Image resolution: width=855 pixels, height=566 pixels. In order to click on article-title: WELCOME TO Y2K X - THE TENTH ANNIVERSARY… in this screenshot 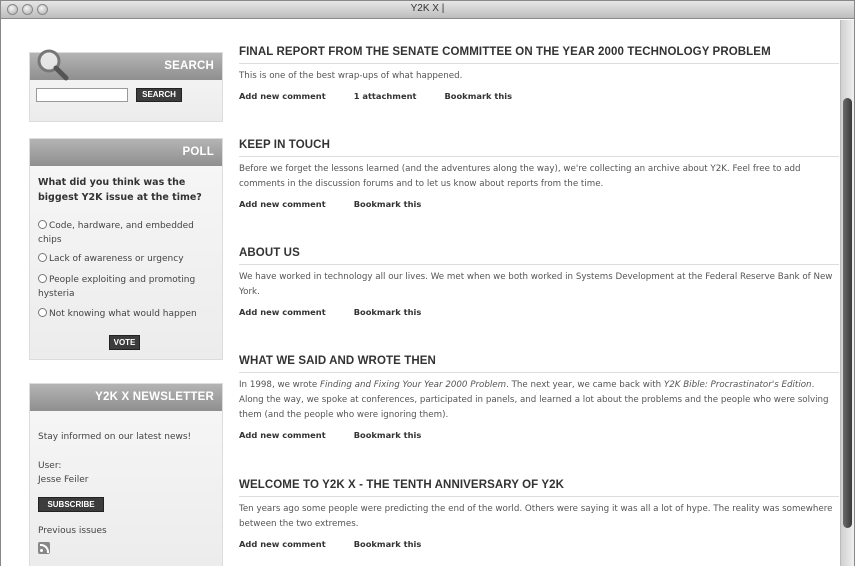, I will do `click(539, 488)`.